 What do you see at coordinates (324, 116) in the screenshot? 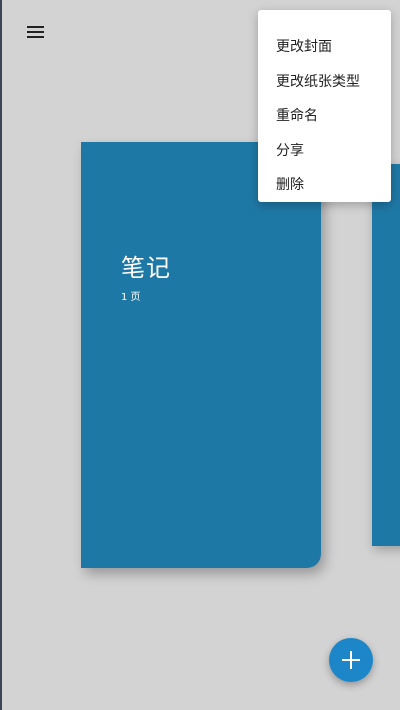
I see `menu-item-rename: 重命名` at bounding box center [324, 116].